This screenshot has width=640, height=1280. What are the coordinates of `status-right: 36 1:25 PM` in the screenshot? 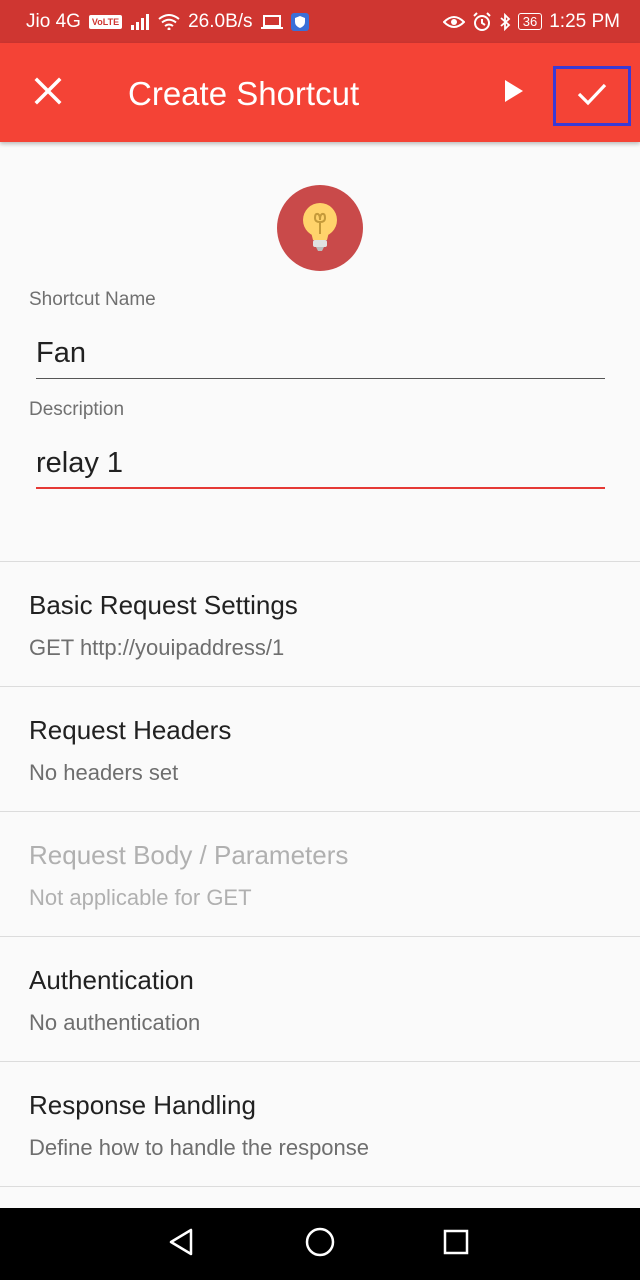 It's located at (531, 21).